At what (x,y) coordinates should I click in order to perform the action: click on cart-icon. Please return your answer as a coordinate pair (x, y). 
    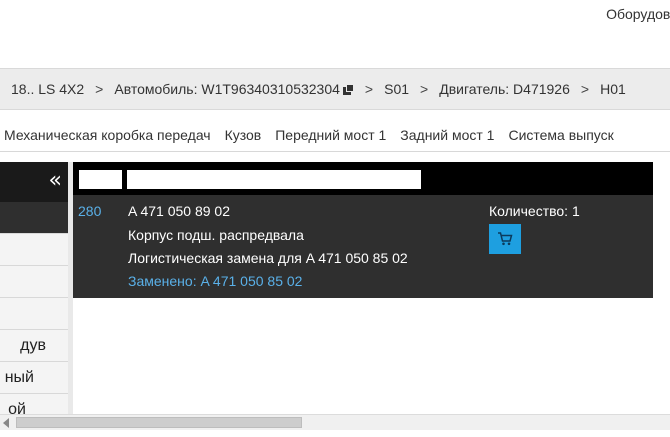
    Looking at the image, I should click on (505, 239).